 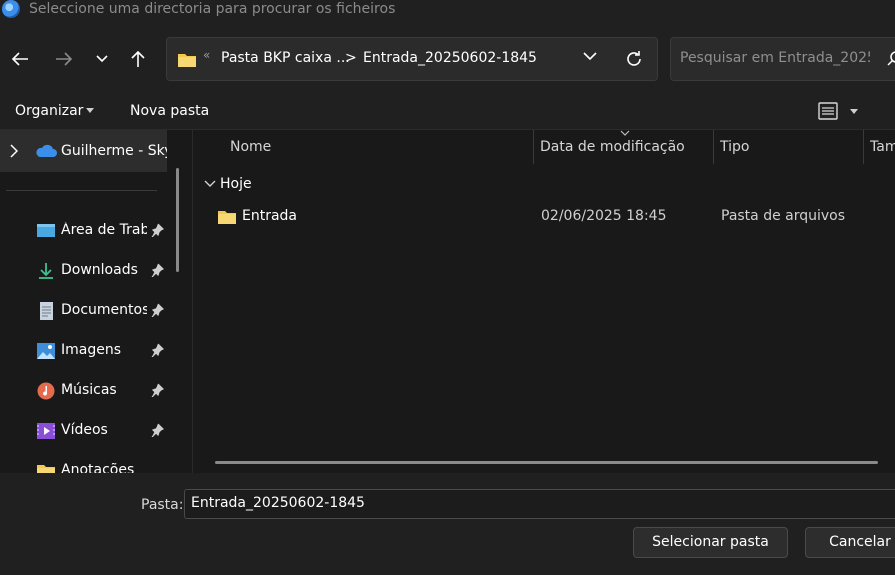 What do you see at coordinates (90, 110) in the screenshot?
I see `organize-caret-icon` at bounding box center [90, 110].